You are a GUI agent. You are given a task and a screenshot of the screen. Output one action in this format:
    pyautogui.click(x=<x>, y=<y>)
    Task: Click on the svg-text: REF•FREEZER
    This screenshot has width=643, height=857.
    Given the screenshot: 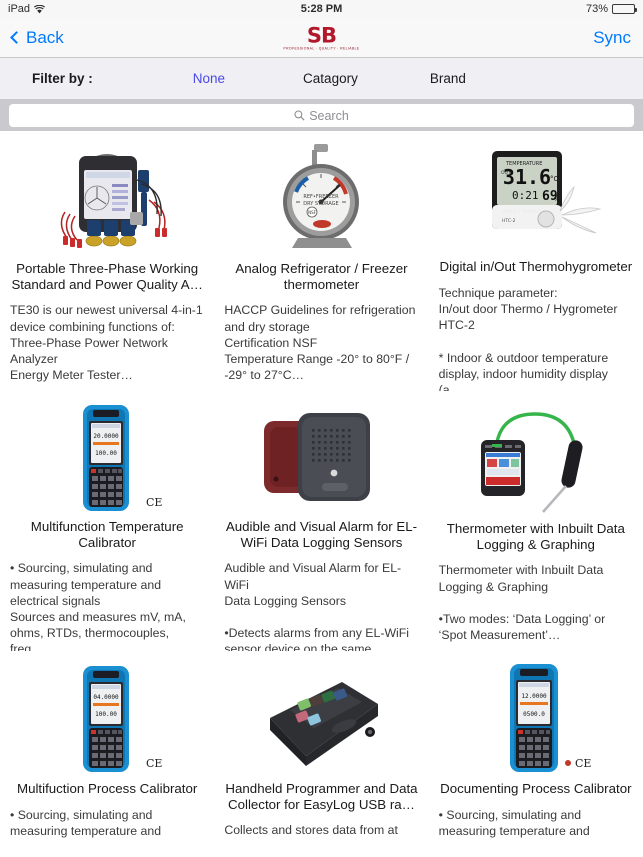 What is the action you would take?
    pyautogui.click(x=322, y=197)
    